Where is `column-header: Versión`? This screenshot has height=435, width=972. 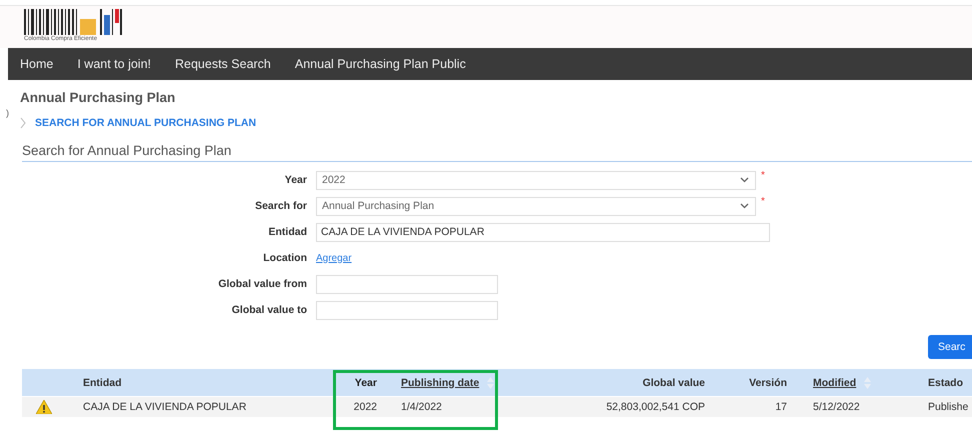
column-header: Versión is located at coordinates (768, 382).